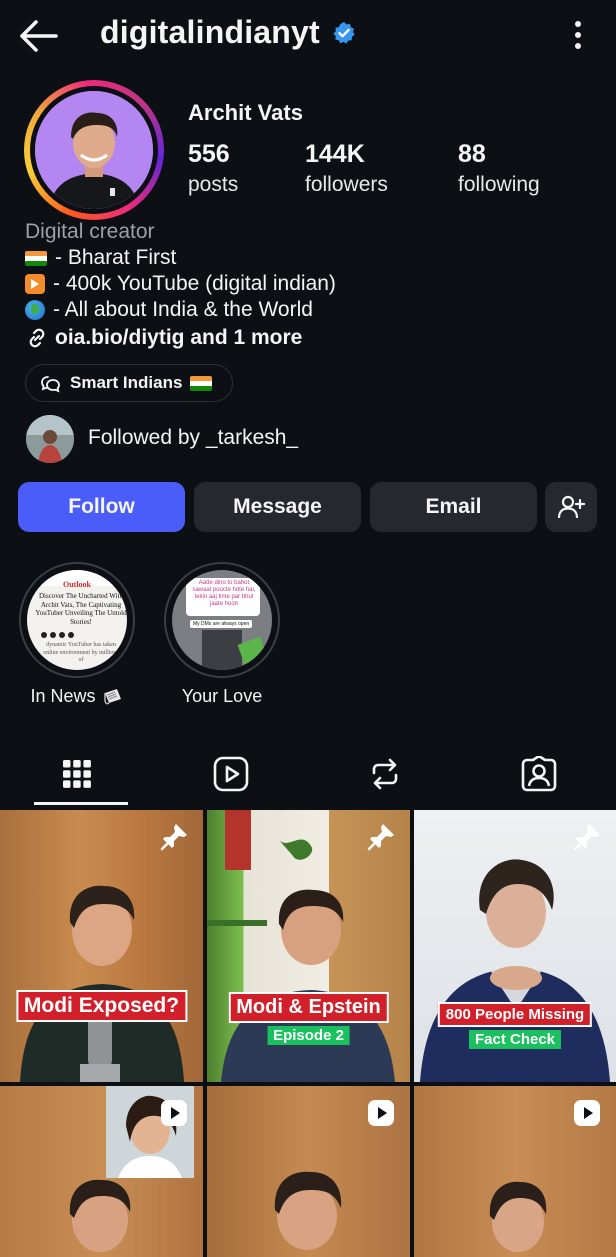 The height and width of the screenshot is (1257, 616). I want to click on profile-username: digitalindianyt, so click(228, 32).